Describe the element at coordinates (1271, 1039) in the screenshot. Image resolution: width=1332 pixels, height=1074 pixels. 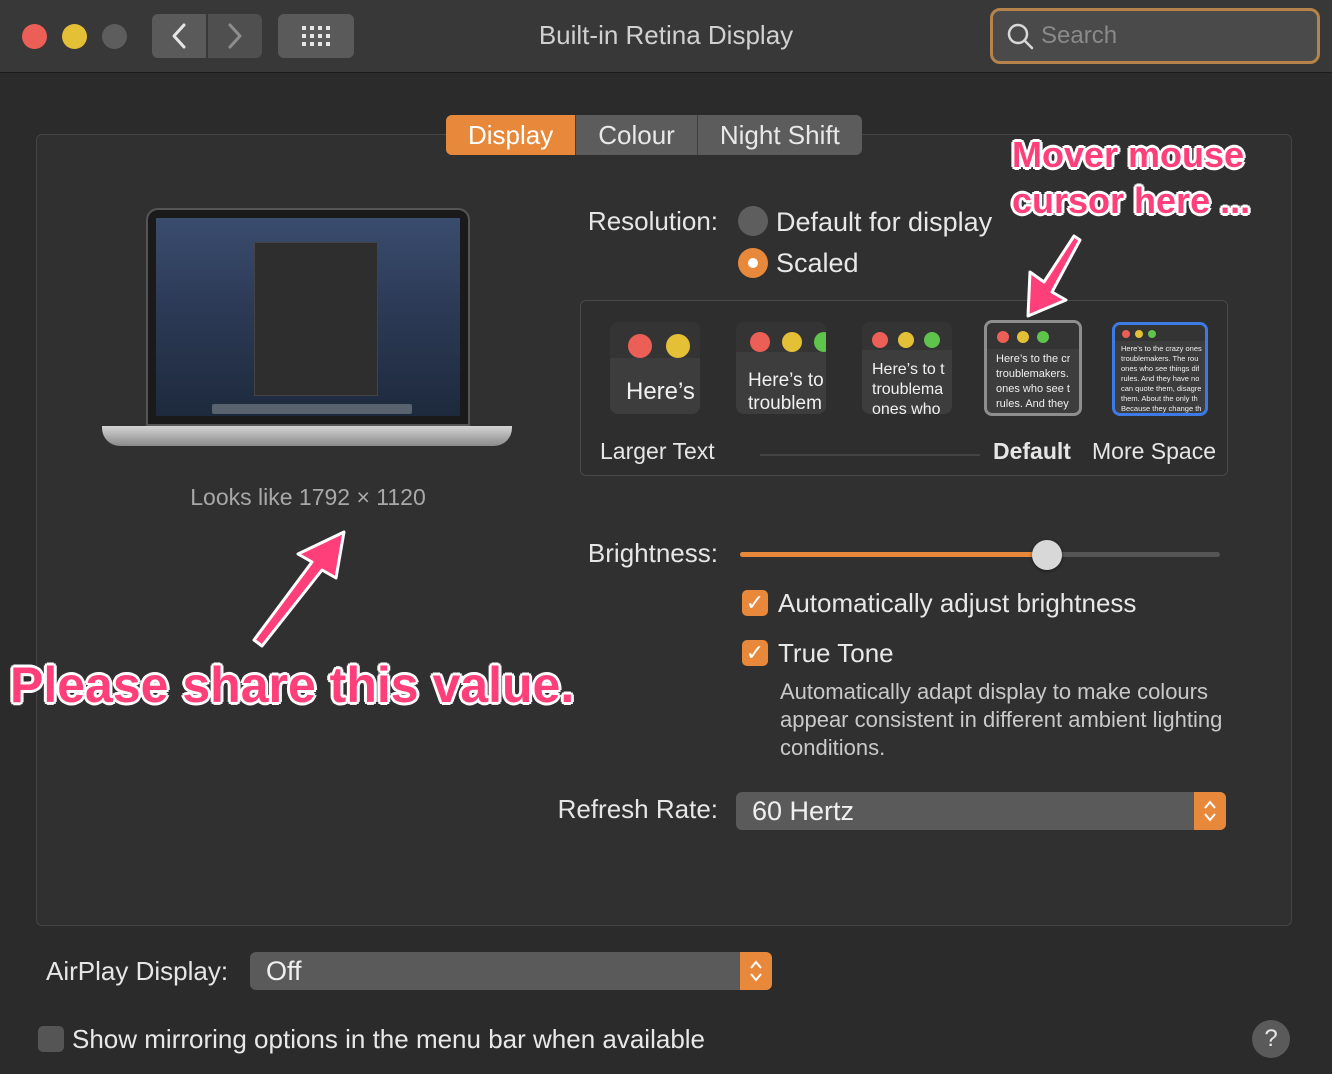
I see `help-button: ?` at that location.